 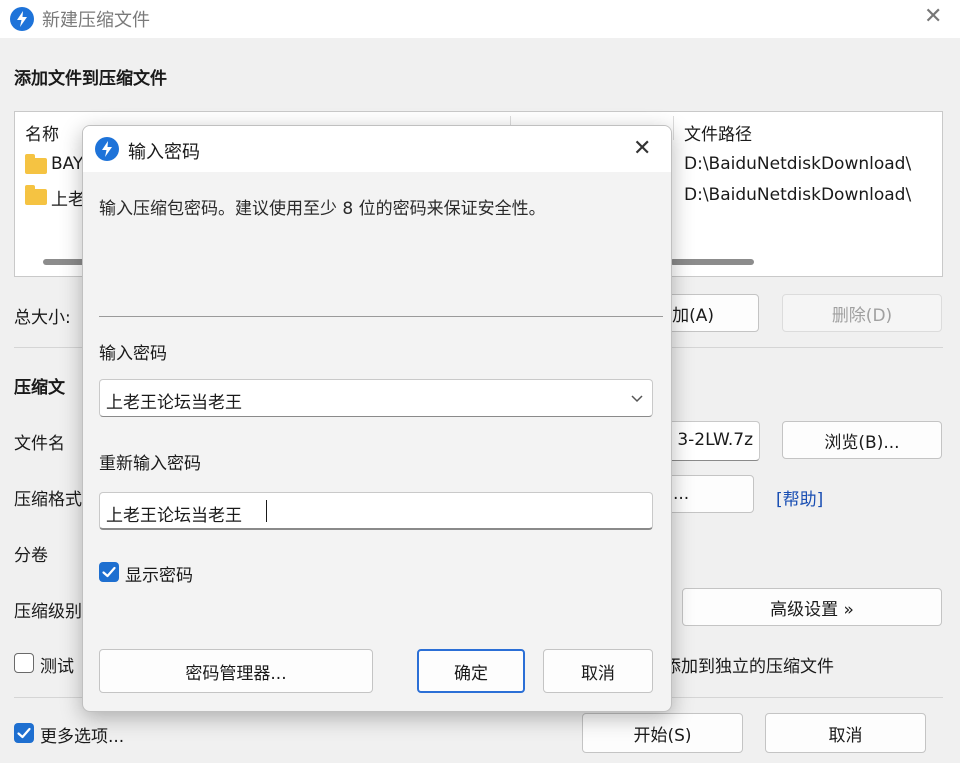 I want to click on more-options-checkbox, so click(x=24, y=733).